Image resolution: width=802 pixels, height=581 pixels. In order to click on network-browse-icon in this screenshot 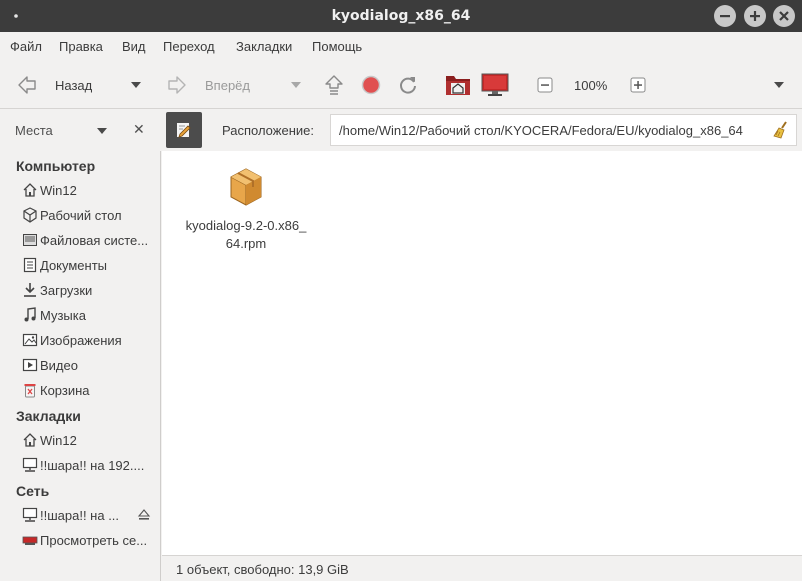, I will do `click(30, 540)`.